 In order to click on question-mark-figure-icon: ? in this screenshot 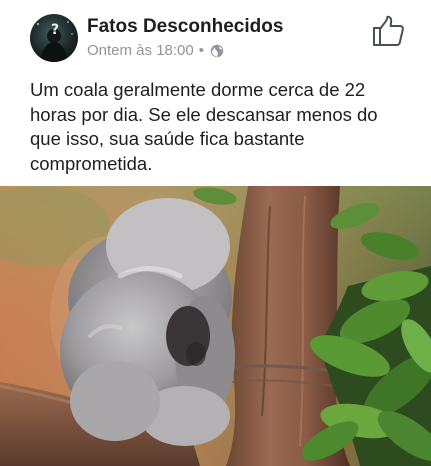, I will do `click(54, 41)`.